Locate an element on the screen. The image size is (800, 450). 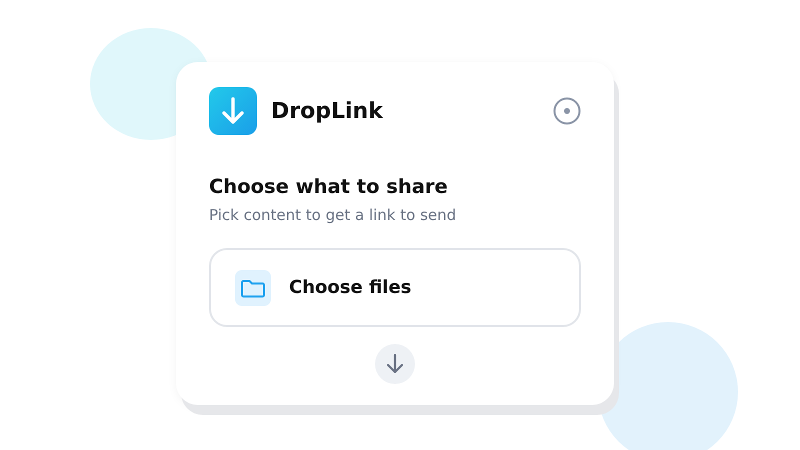
scroll-down-icon is located at coordinates (395, 364).